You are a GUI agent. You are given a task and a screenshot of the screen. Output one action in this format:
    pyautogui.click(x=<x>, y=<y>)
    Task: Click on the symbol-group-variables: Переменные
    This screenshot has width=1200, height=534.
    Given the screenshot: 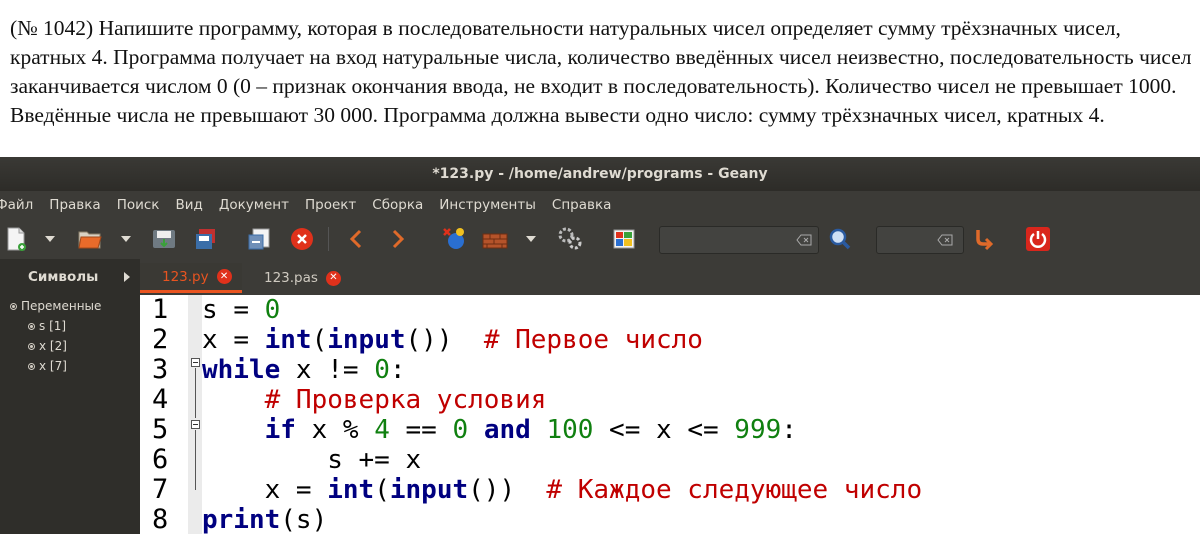 What is the action you would take?
    pyautogui.click(x=55, y=306)
    